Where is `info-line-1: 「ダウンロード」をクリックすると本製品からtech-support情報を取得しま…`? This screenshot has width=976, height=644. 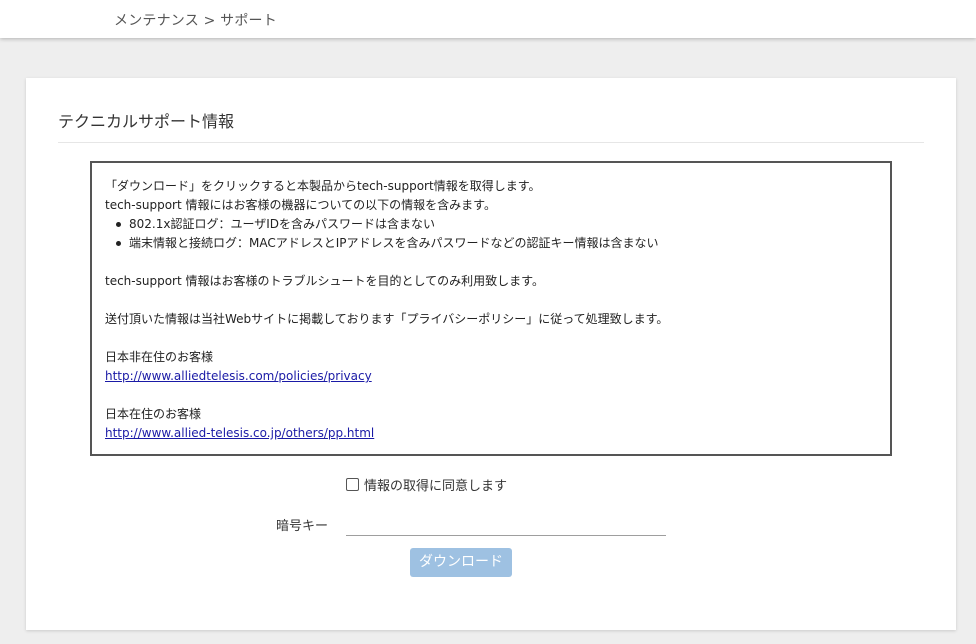
info-line-1: 「ダウンロード」をクリックすると本製品からtech-support情報を取得しま… is located at coordinates (323, 186).